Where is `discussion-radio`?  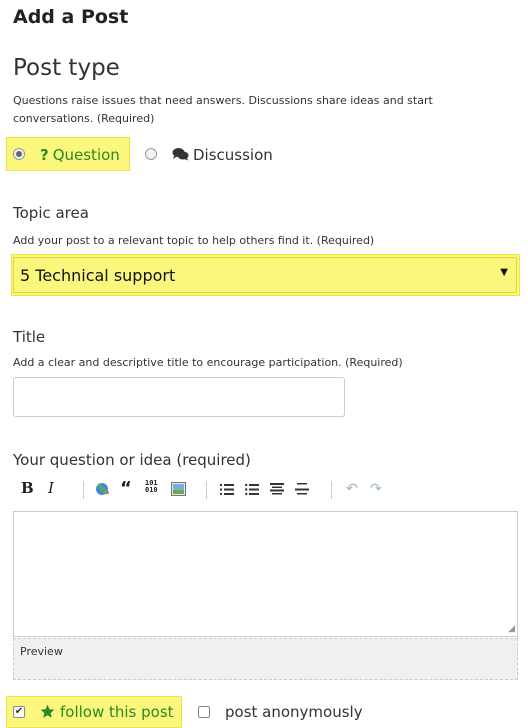 discussion-radio is located at coordinates (151, 154).